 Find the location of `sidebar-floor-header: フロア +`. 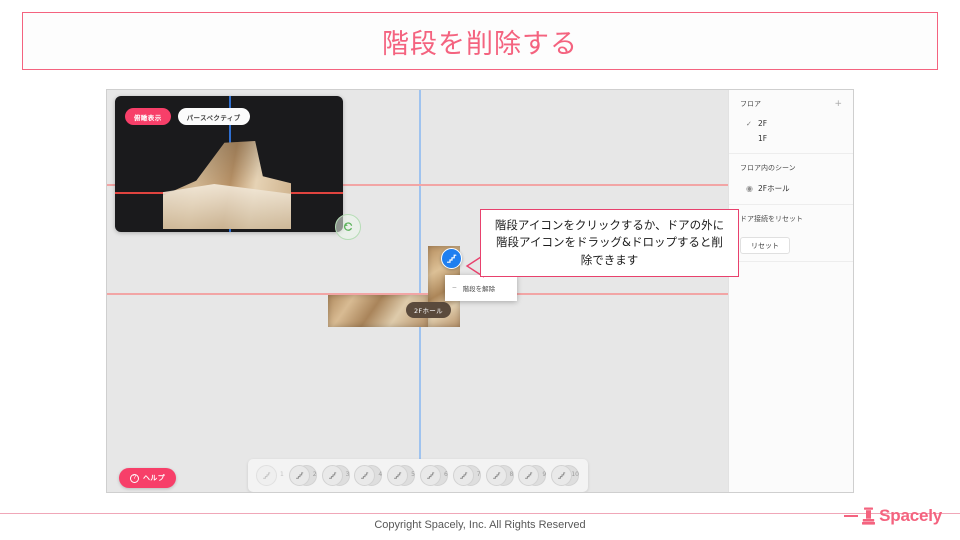

sidebar-floor-header: フロア + is located at coordinates (791, 104).